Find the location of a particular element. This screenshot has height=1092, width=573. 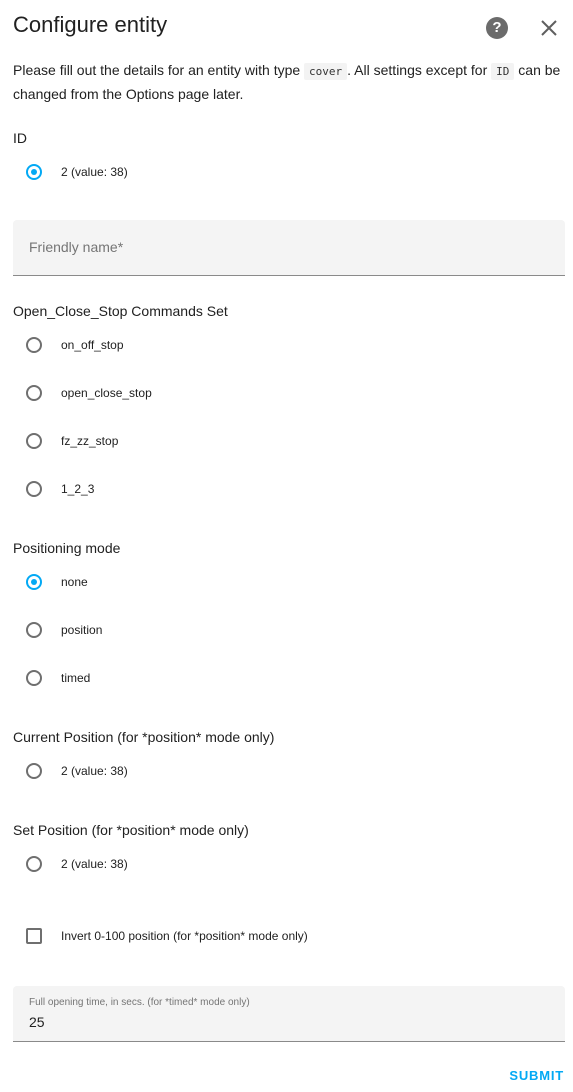

commands-option-fz-zz-stop: fz_zz_stop is located at coordinates (72, 441).